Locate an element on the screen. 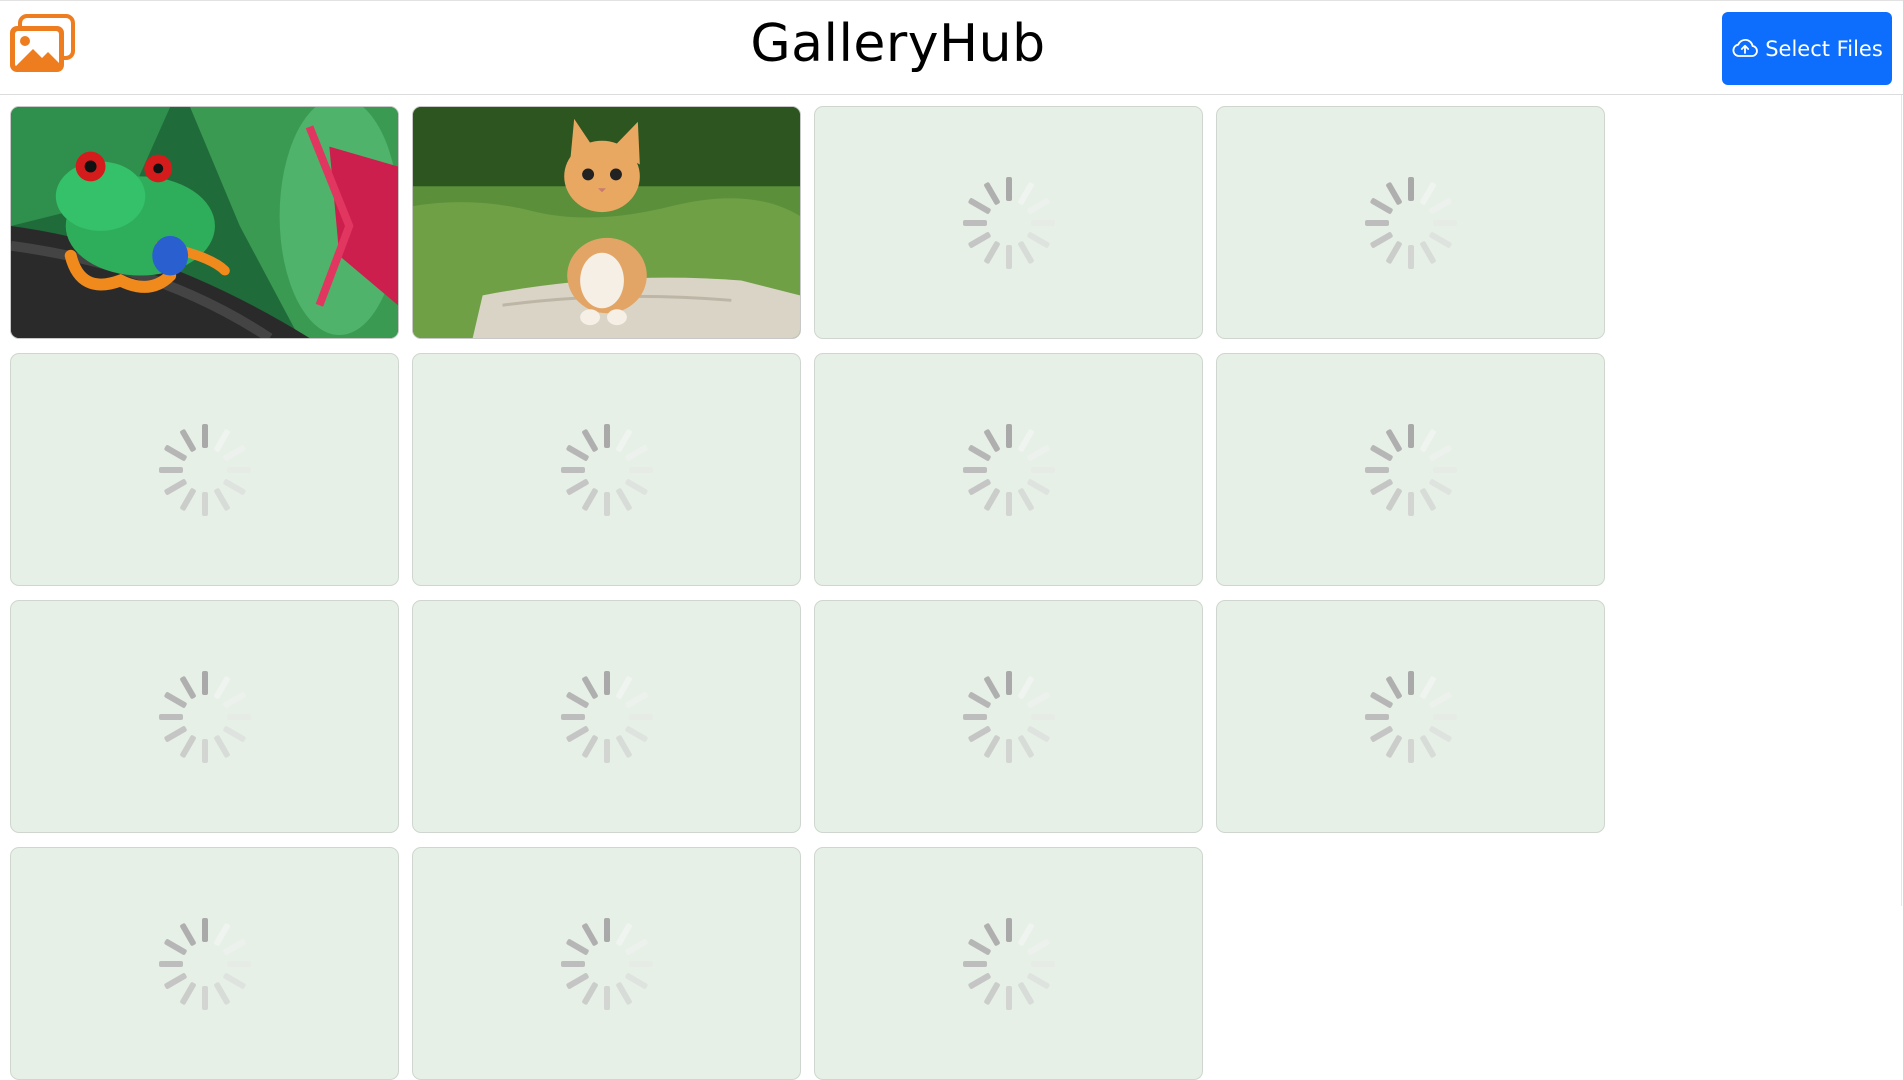  select-files-button: Select Files is located at coordinates (1807, 48).